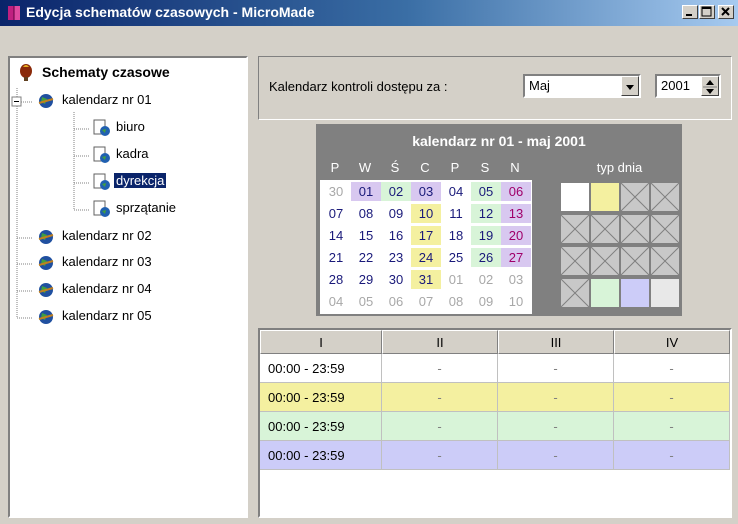 This screenshot has width=738, height=524. Describe the element at coordinates (396, 257) in the screenshot. I see `calendar-day: 23` at that location.